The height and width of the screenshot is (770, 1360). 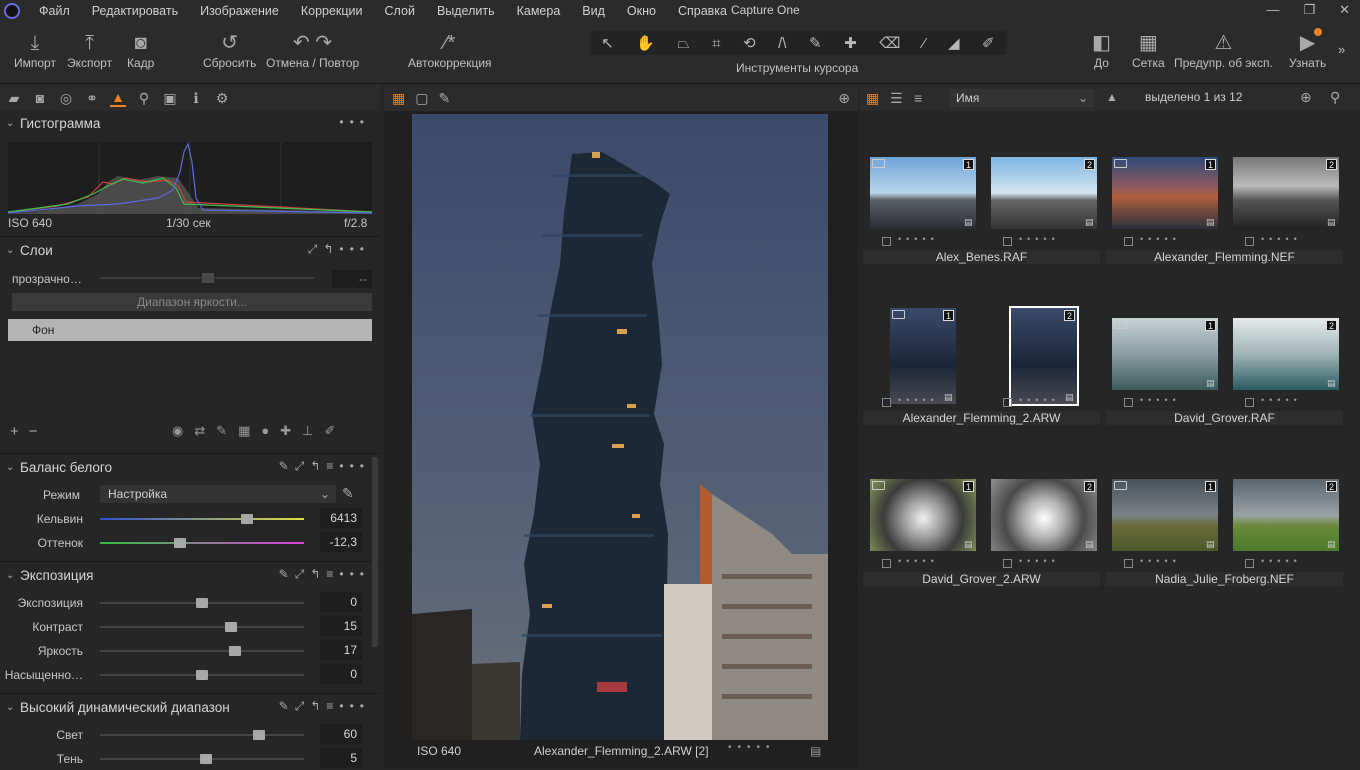 What do you see at coordinates (421, 98) in the screenshot?
I see `single-view-icon: ▢` at bounding box center [421, 98].